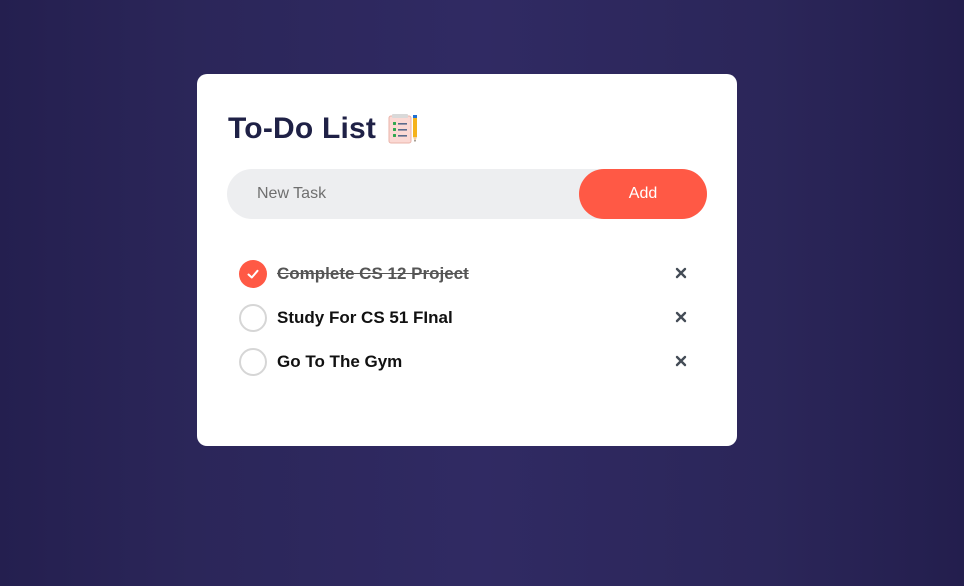 The height and width of the screenshot is (586, 964). I want to click on task-label: Go To The Gym, so click(340, 361).